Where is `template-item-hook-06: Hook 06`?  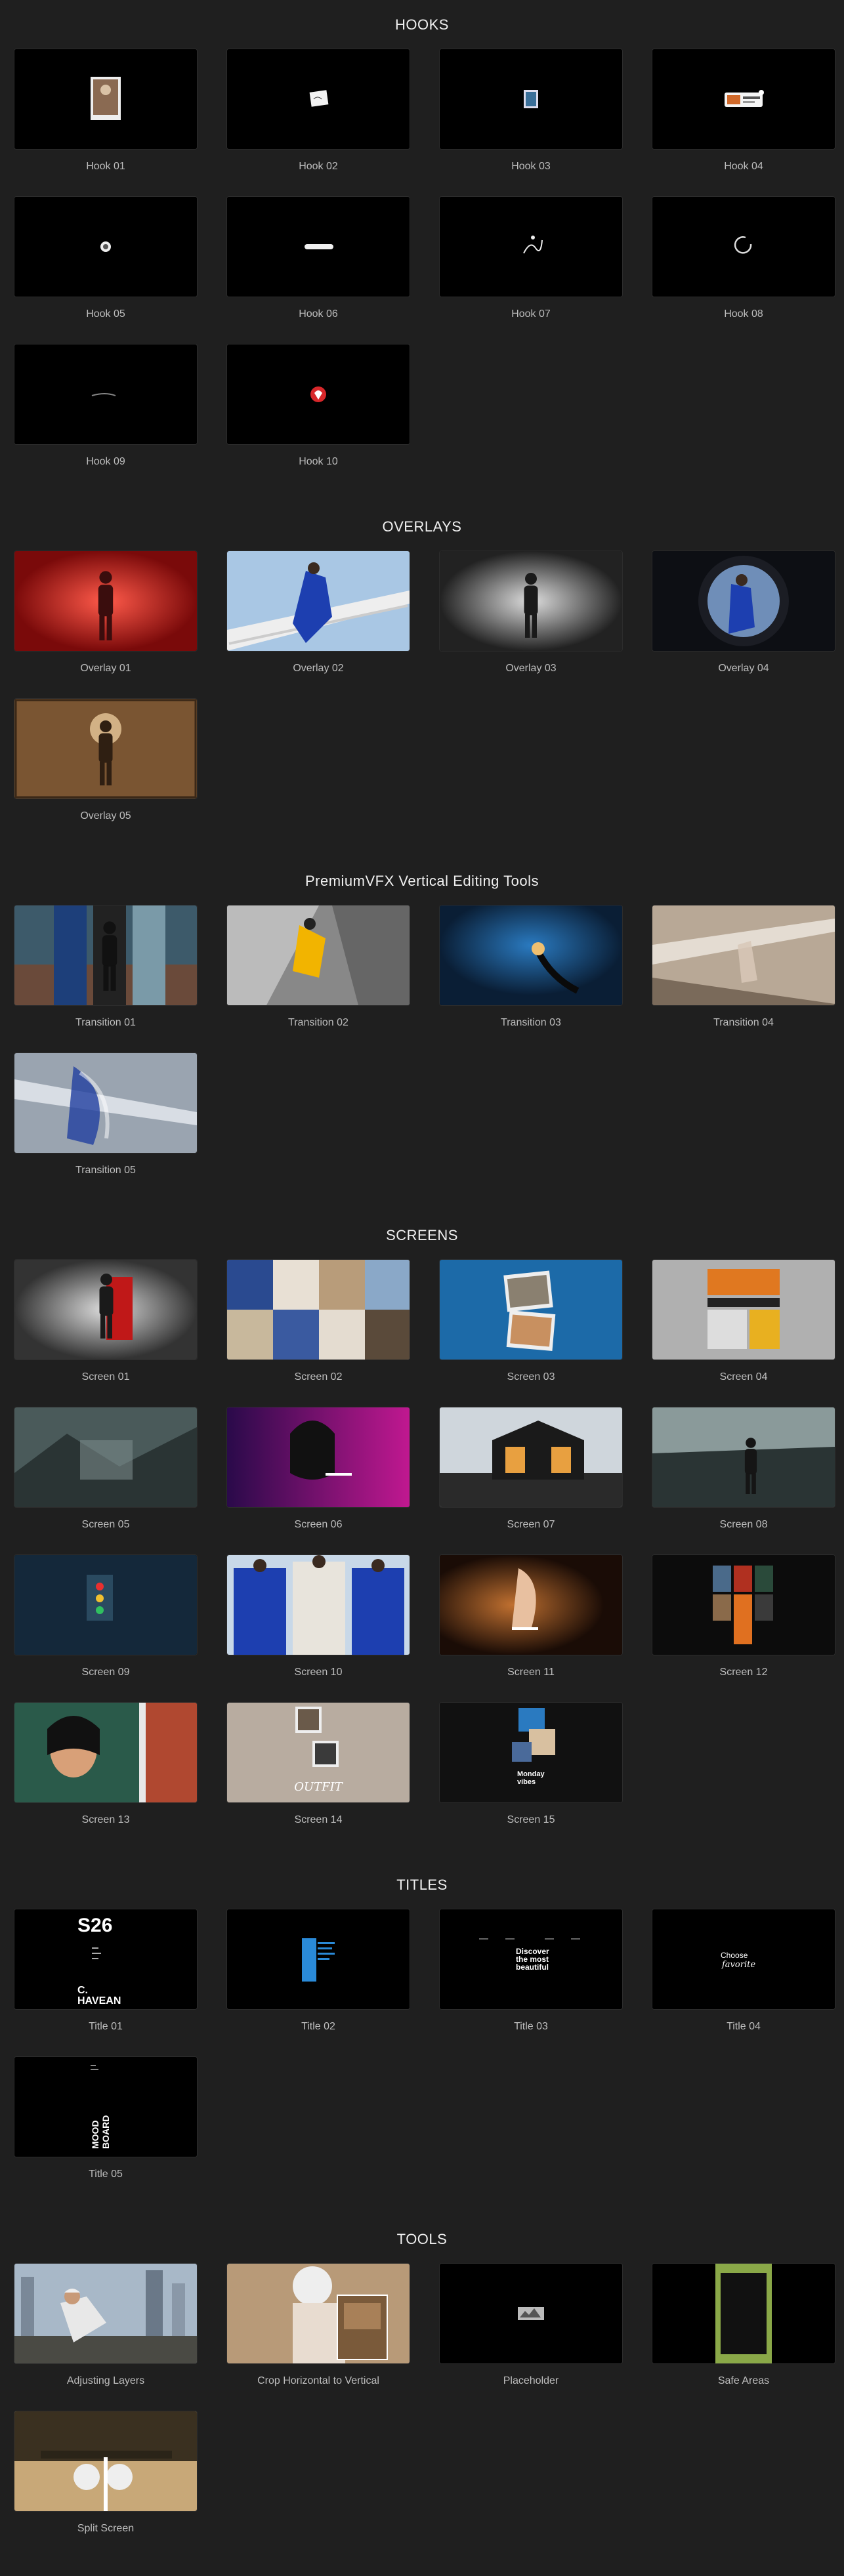 template-item-hook-06: Hook 06 is located at coordinates (318, 261).